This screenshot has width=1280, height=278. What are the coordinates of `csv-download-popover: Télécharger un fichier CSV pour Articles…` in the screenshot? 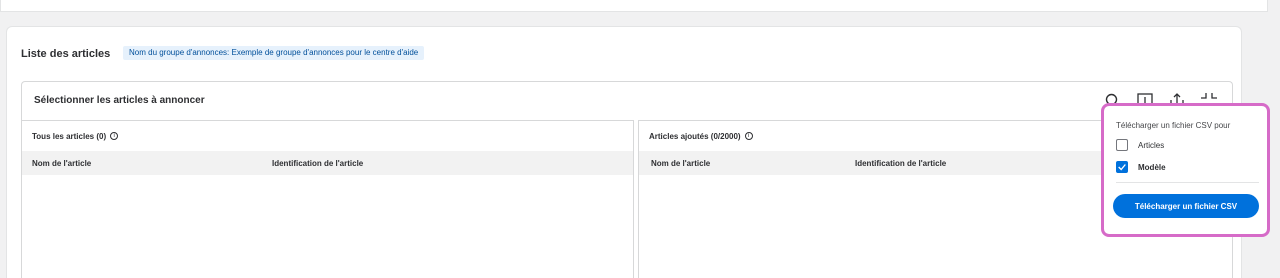 It's located at (1185, 170).